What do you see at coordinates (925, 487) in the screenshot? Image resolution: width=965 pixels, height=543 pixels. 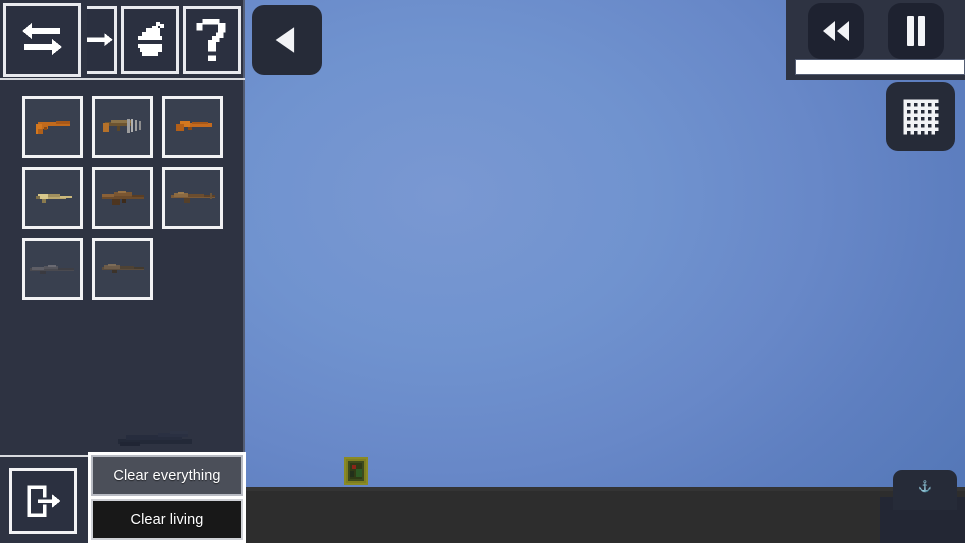 I see `anchor-icon: ⚓` at bounding box center [925, 487].